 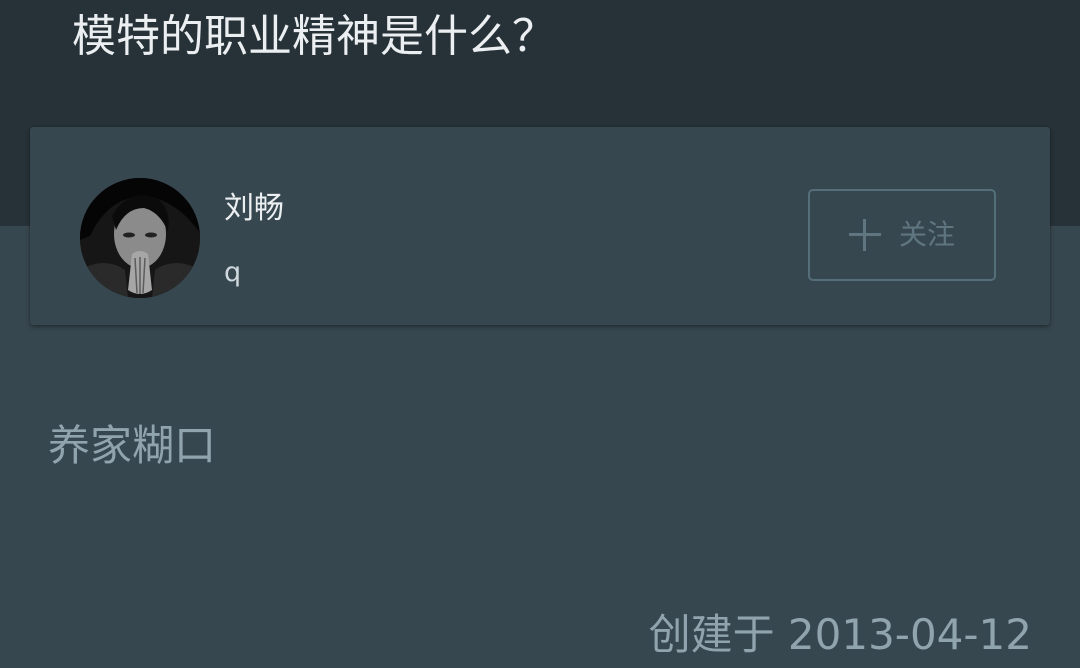 What do you see at coordinates (864, 235) in the screenshot?
I see `plus-icon` at bounding box center [864, 235].